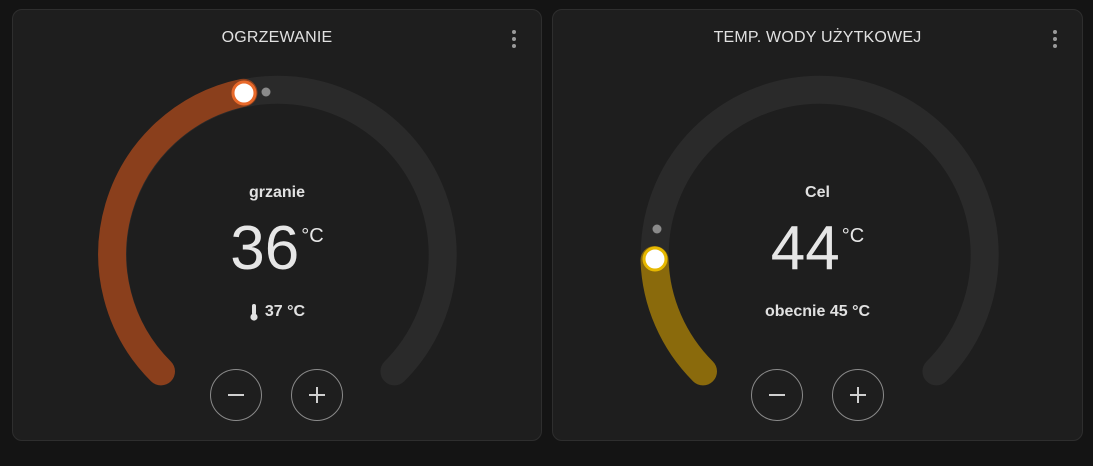 The image size is (1093, 466). I want to click on current-temperature-value: obecnie 45 °C, so click(817, 311).